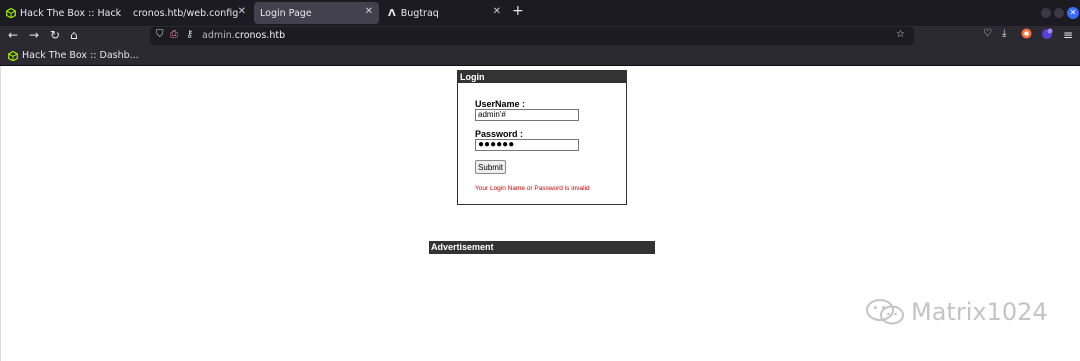 The width and height of the screenshot is (1080, 361). What do you see at coordinates (34, 35) in the screenshot?
I see `forward-icon: →` at bounding box center [34, 35].